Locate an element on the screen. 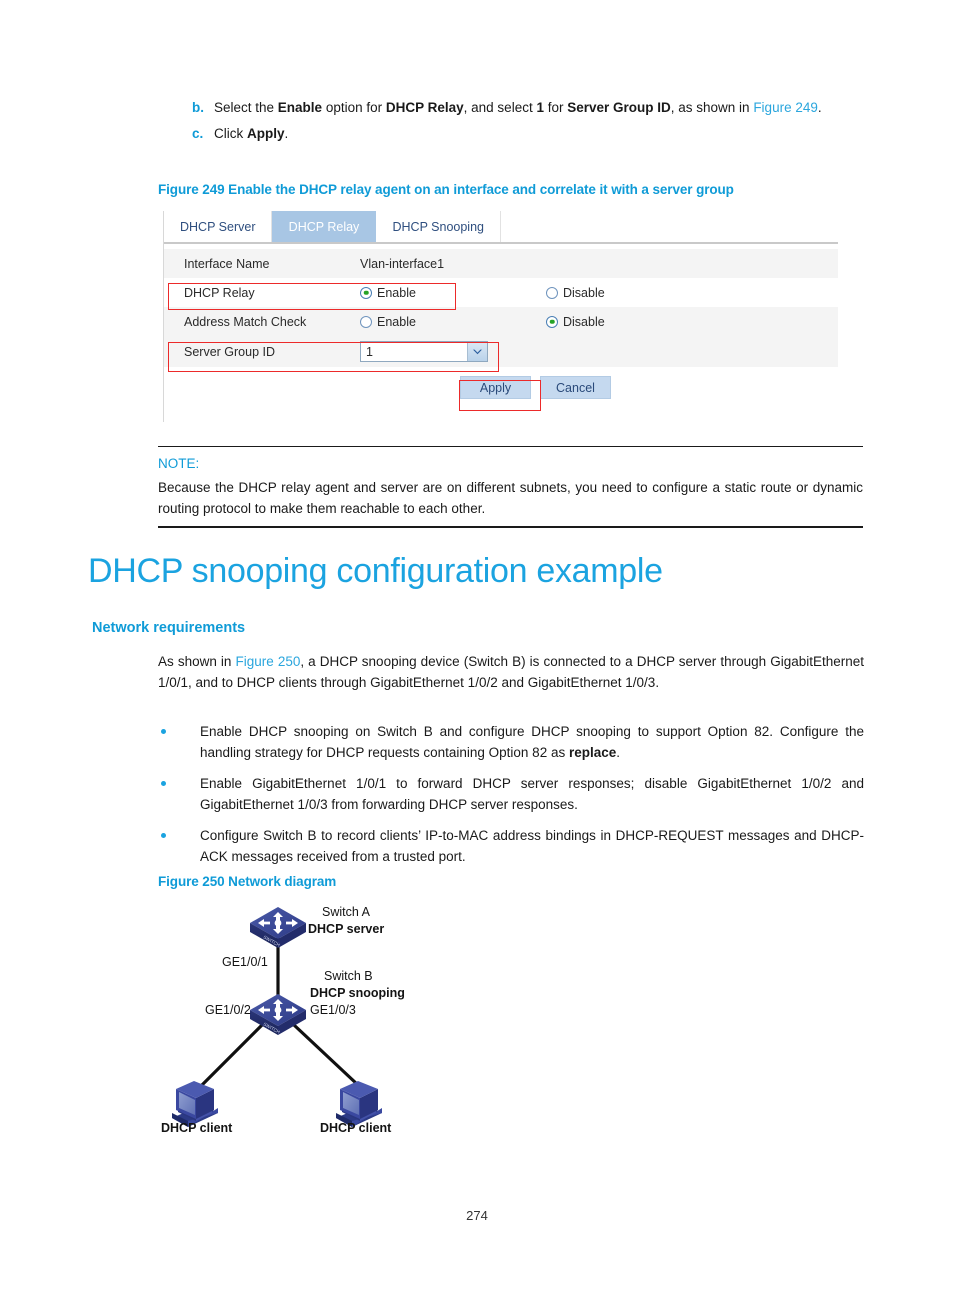 The height and width of the screenshot is (1296, 954). button-row: Apply Cancel is located at coordinates (501, 387).